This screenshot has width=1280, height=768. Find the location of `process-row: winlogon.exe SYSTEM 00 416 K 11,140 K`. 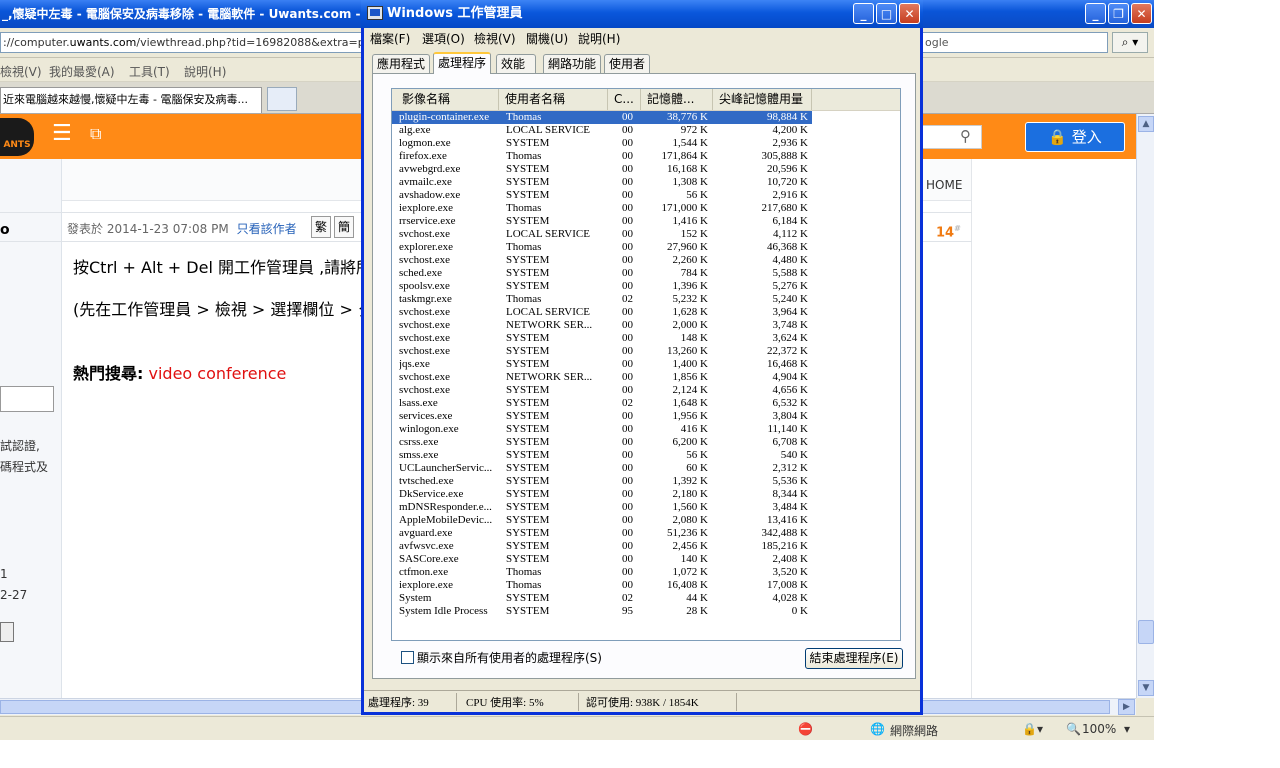

process-row: winlogon.exe SYSTEM 00 416 K 11,140 K is located at coordinates (646, 429).